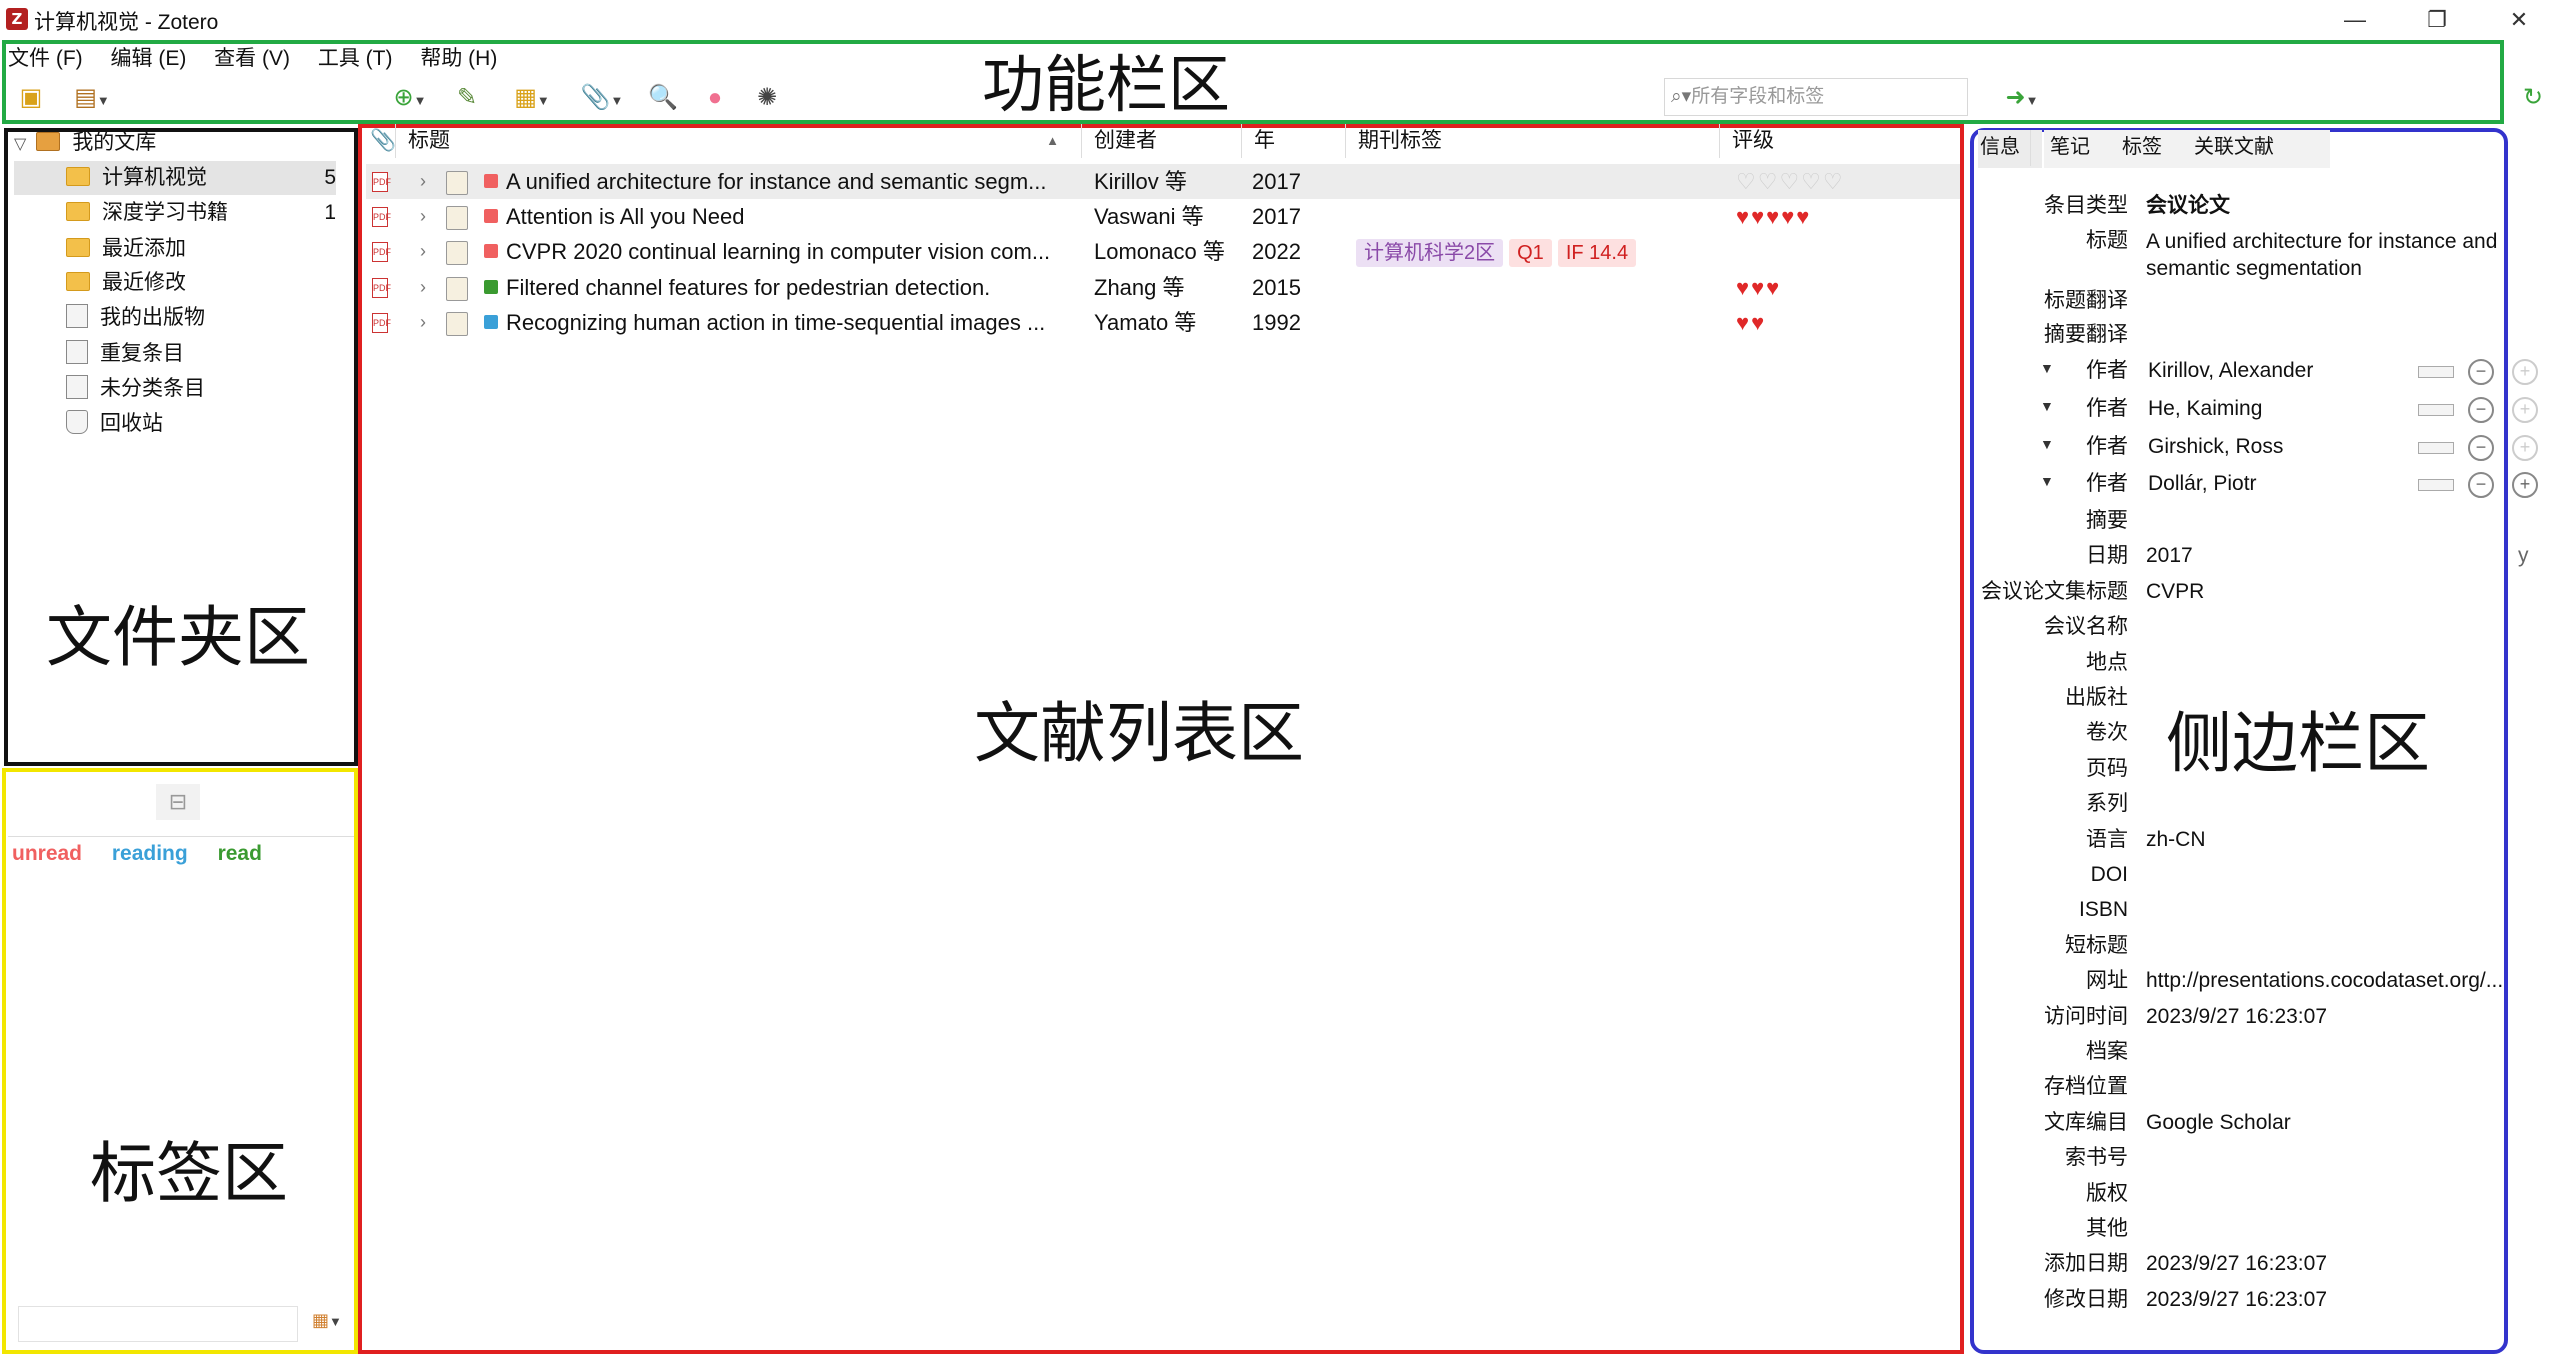 Image resolution: width=2560 pixels, height=1357 pixels. What do you see at coordinates (2437, 20) in the screenshot?
I see `restore-button: ❐` at bounding box center [2437, 20].